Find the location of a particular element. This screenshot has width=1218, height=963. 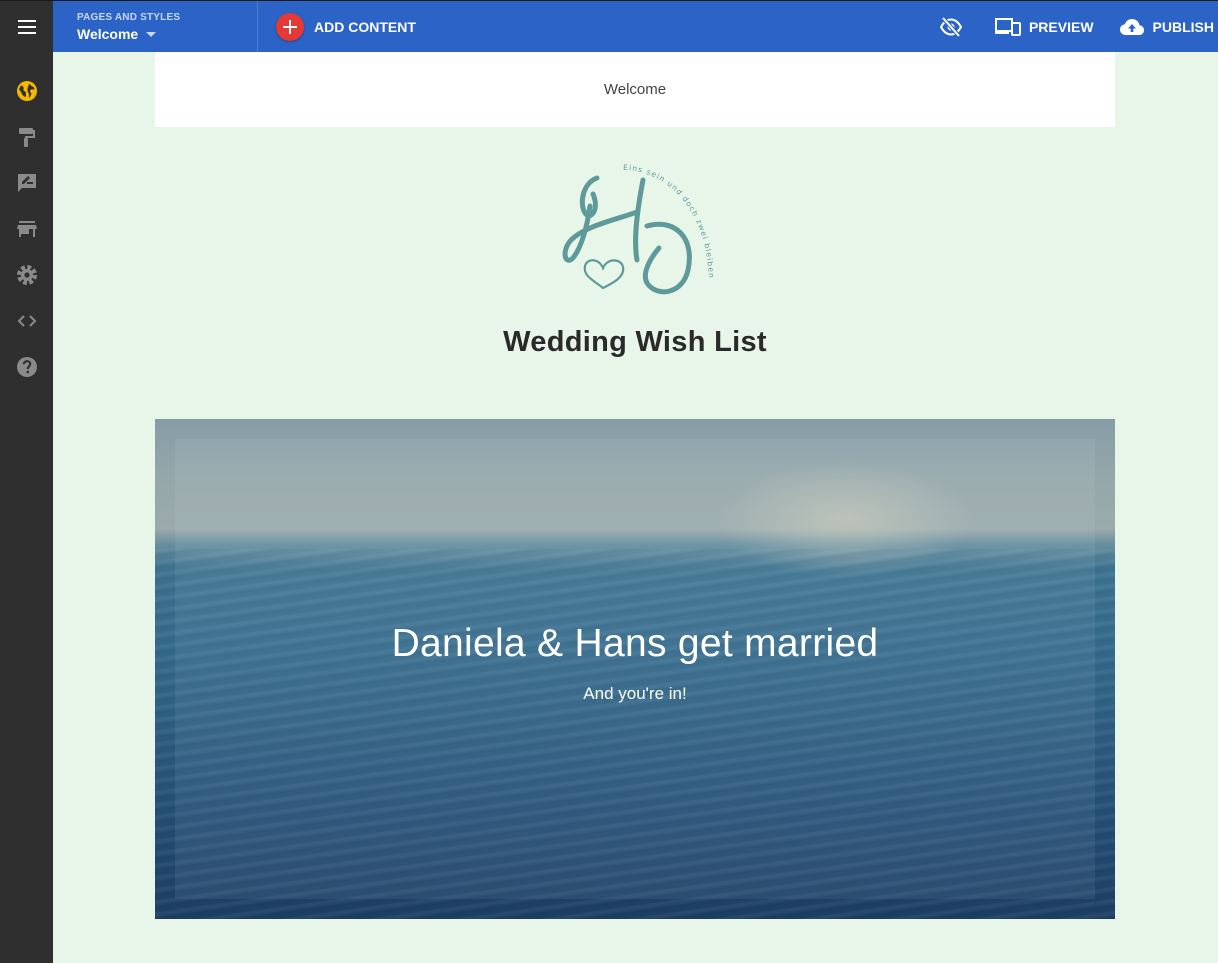

globe-icon is located at coordinates (27, 91).